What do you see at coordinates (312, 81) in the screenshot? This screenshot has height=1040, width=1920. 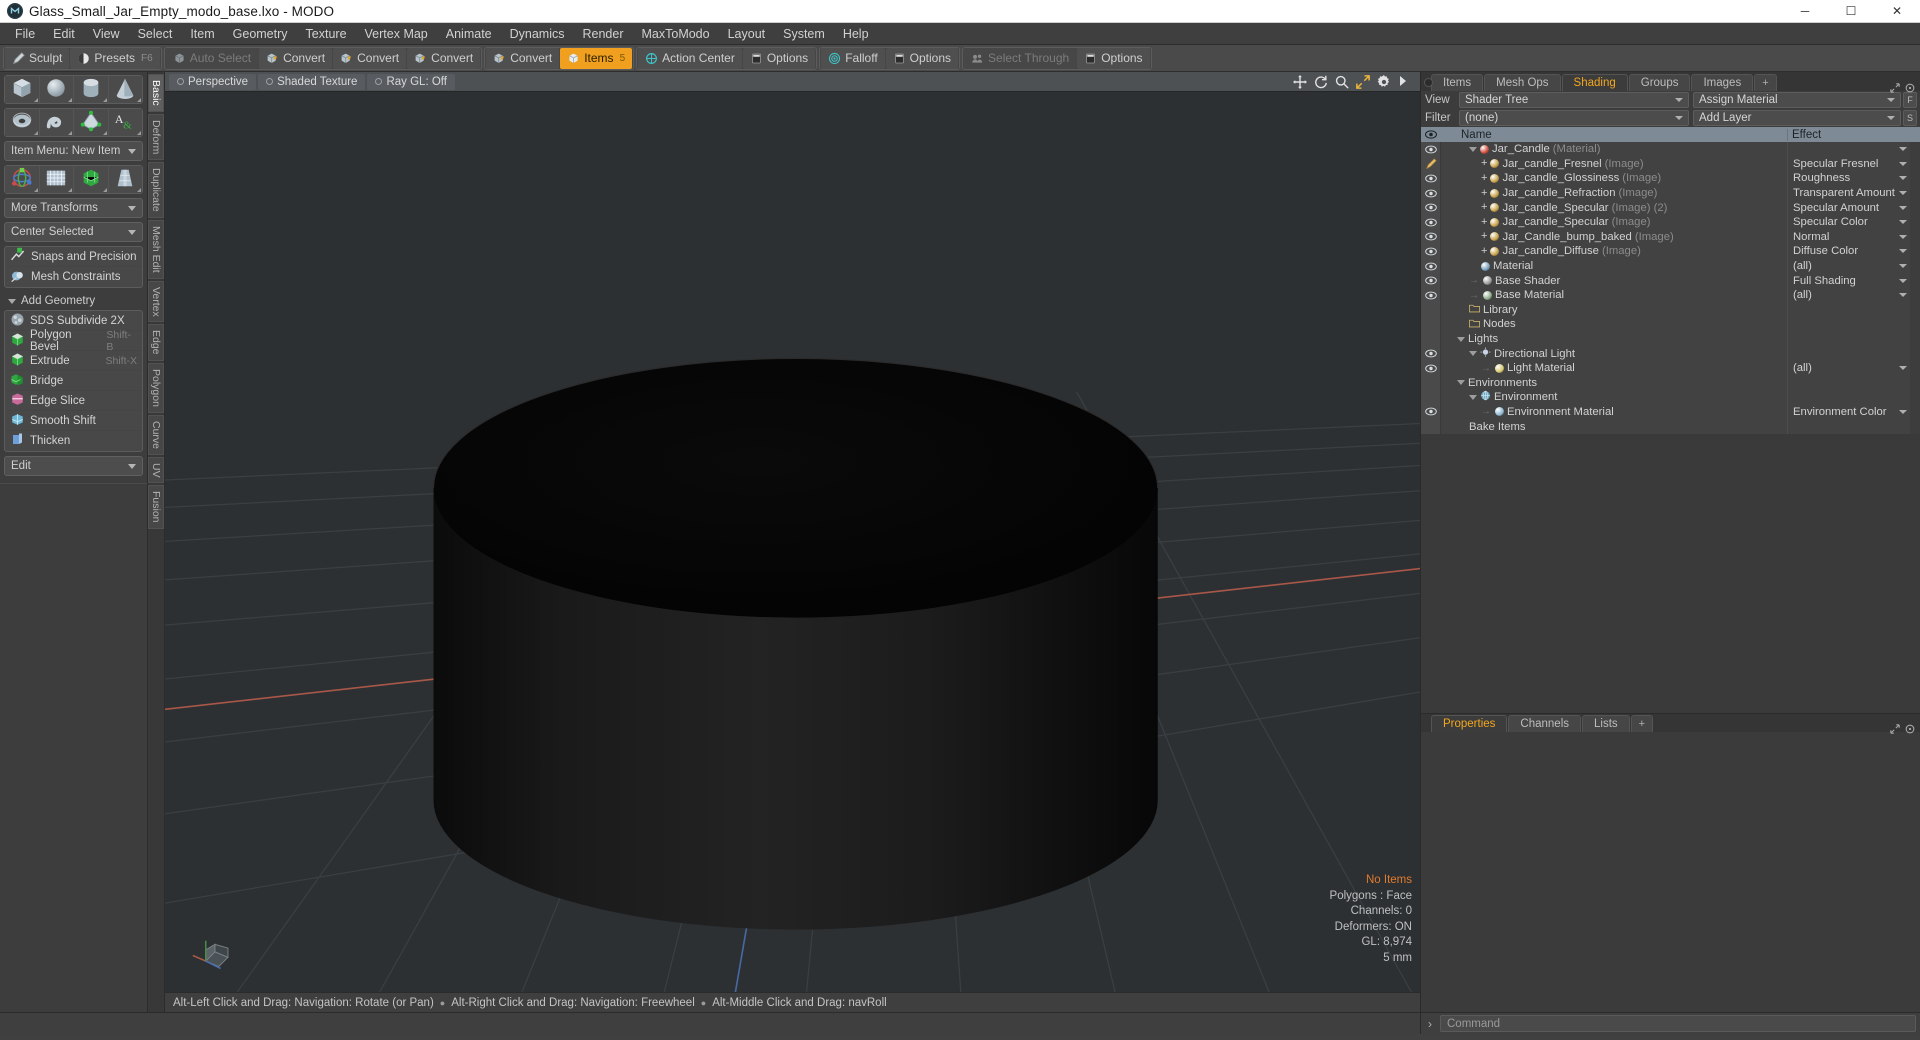 I see `shading-mode-button: Shaded Texture` at bounding box center [312, 81].